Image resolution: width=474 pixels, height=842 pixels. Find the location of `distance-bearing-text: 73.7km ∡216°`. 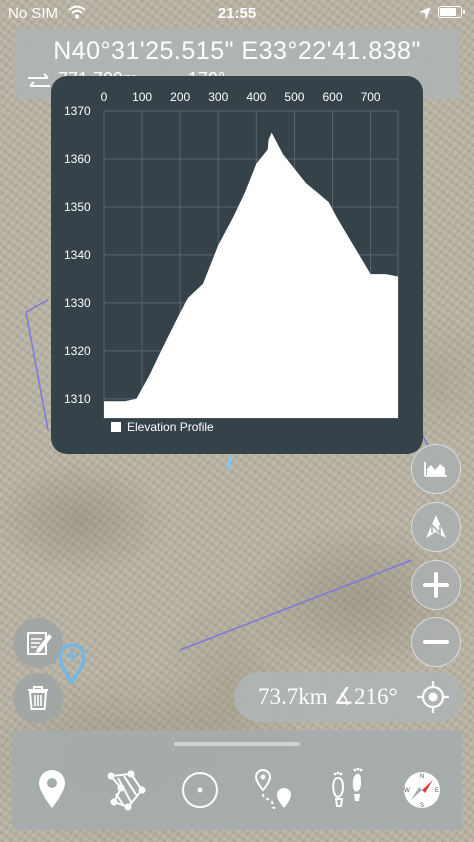

distance-bearing-text: 73.7km ∡216° is located at coordinates (328, 696).